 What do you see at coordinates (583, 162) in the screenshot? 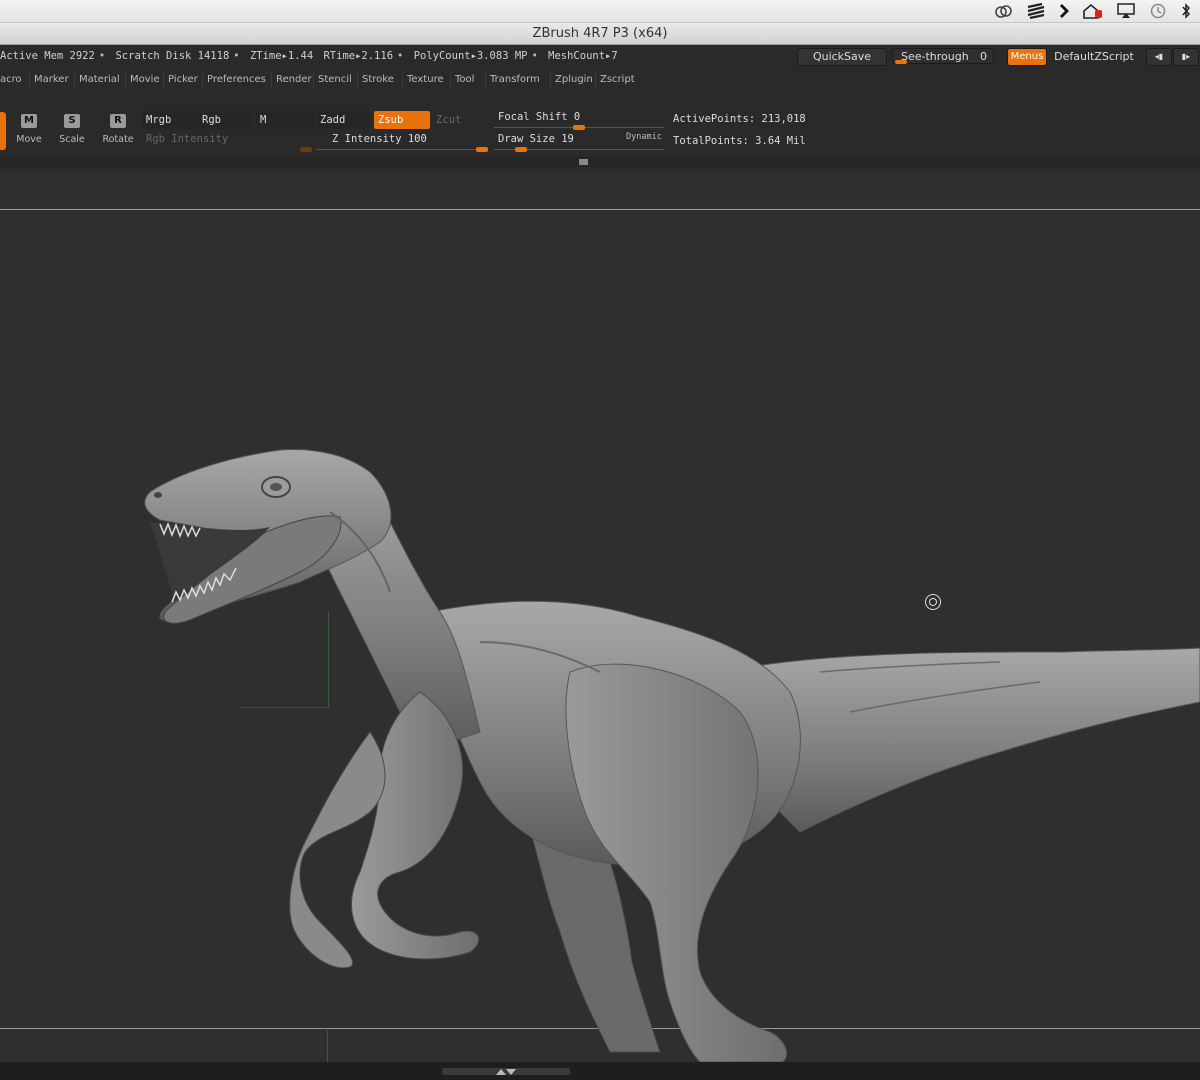
I see `shelf-scroll-thumb` at bounding box center [583, 162].